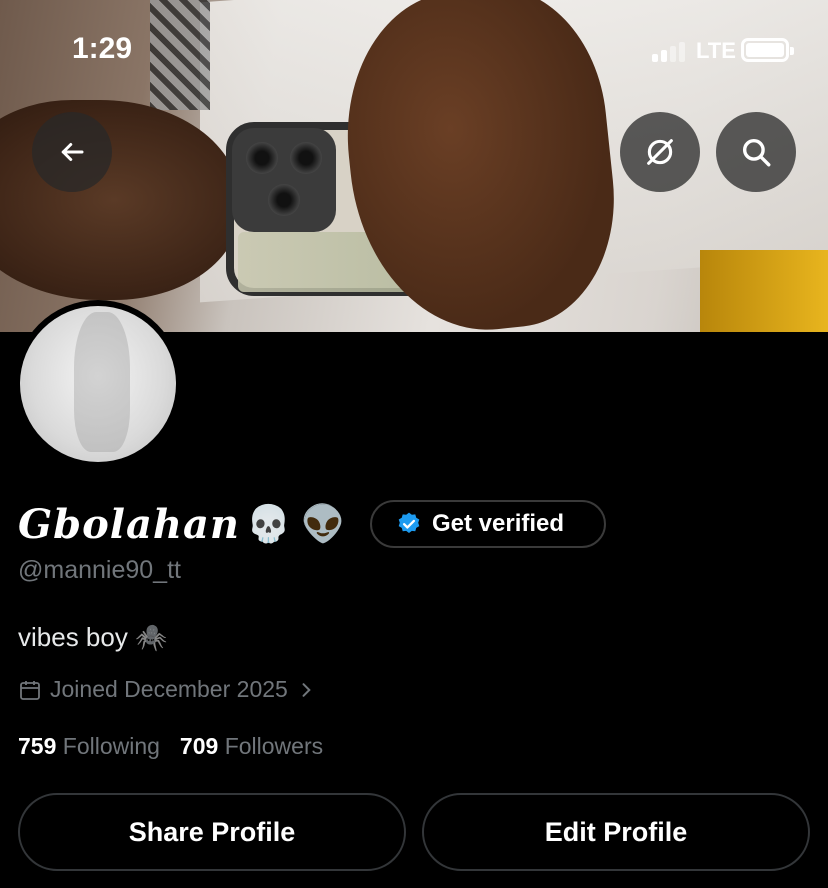  Describe the element at coordinates (170, 746) in the screenshot. I see `follow-stats: 759 Following 709 Followers` at that location.